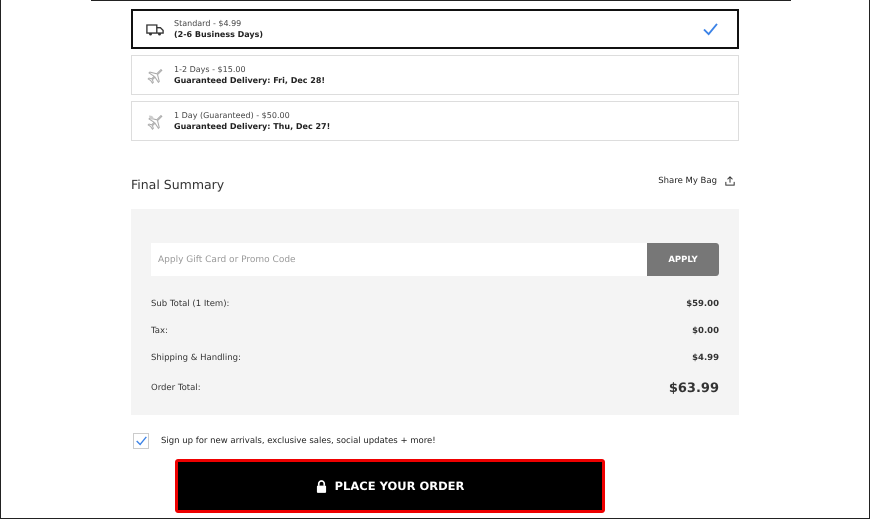 This screenshot has width=870, height=519. I want to click on shipping-option: 1-2 Days - $15.00 Guaranteed Delivery: Fri, Dec 28!, so click(435, 75).